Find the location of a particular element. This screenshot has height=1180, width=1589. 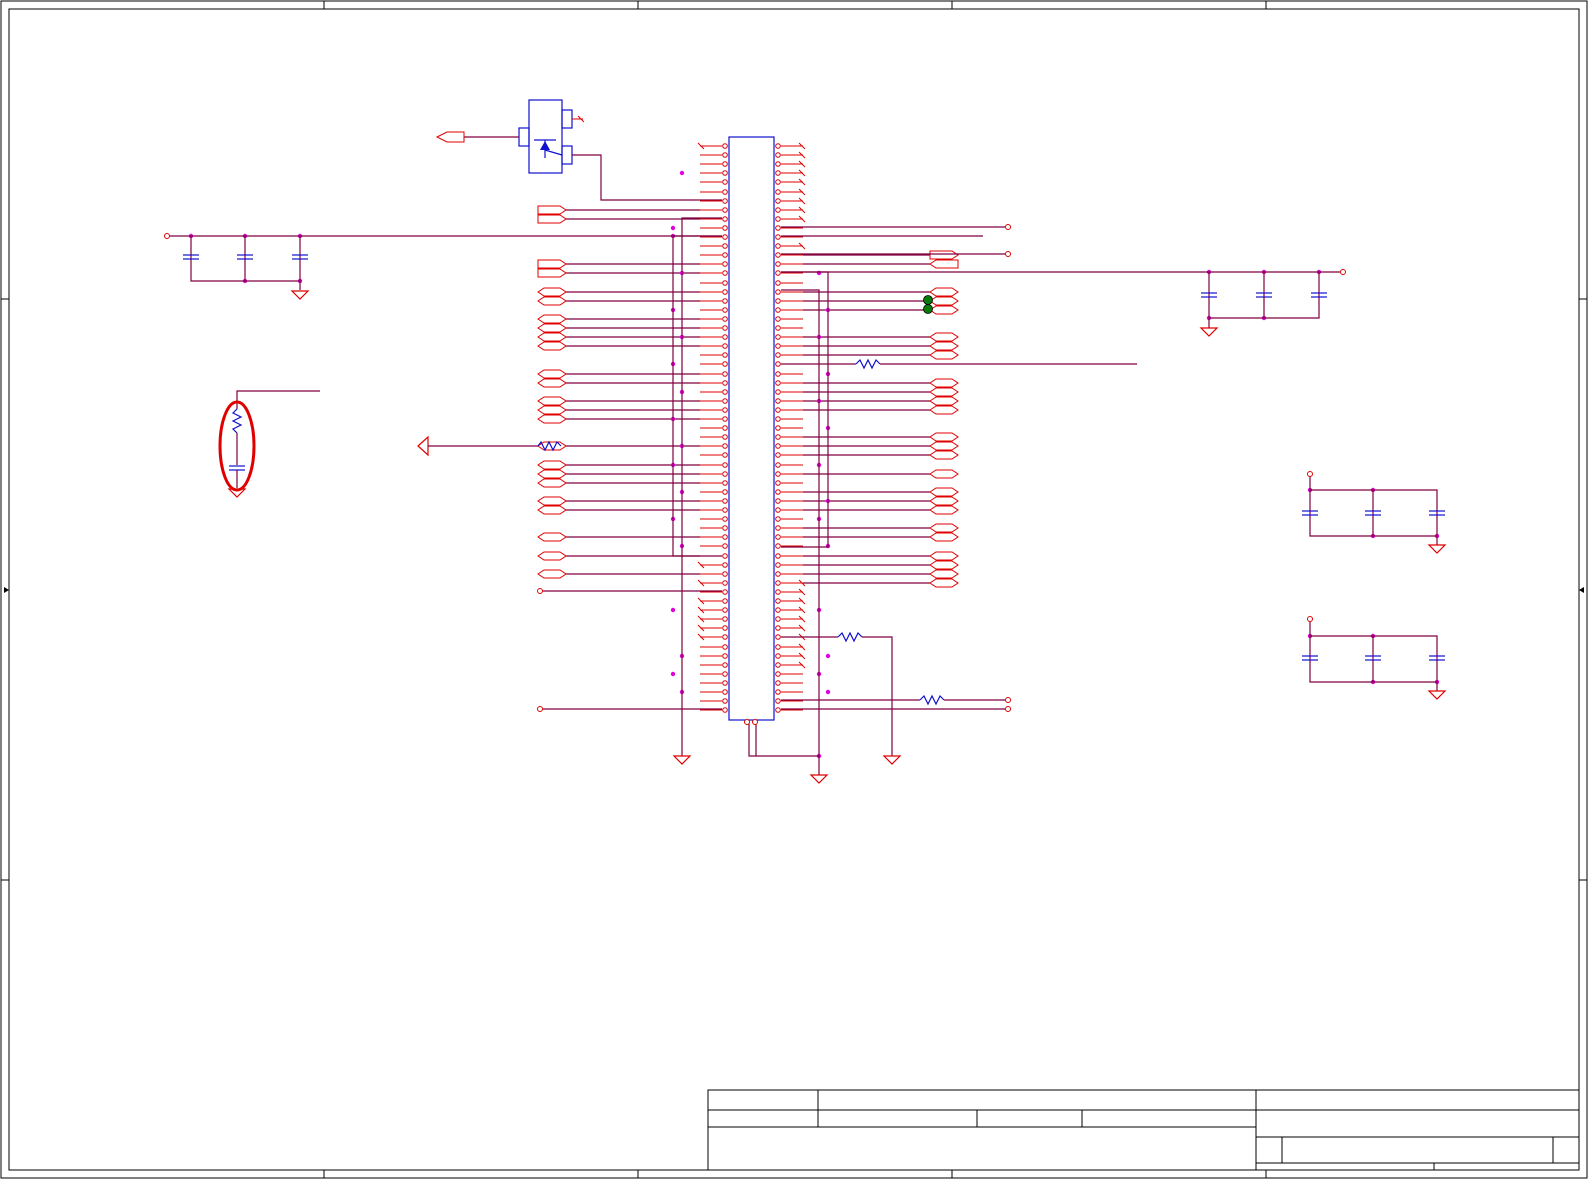

main-connector is located at coordinates (751, 428).